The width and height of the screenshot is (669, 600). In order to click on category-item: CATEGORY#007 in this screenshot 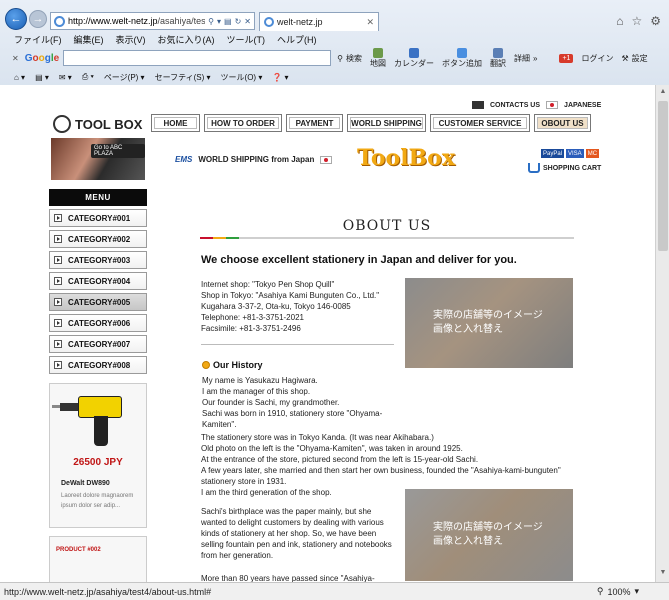, I will do `click(98, 344)`.